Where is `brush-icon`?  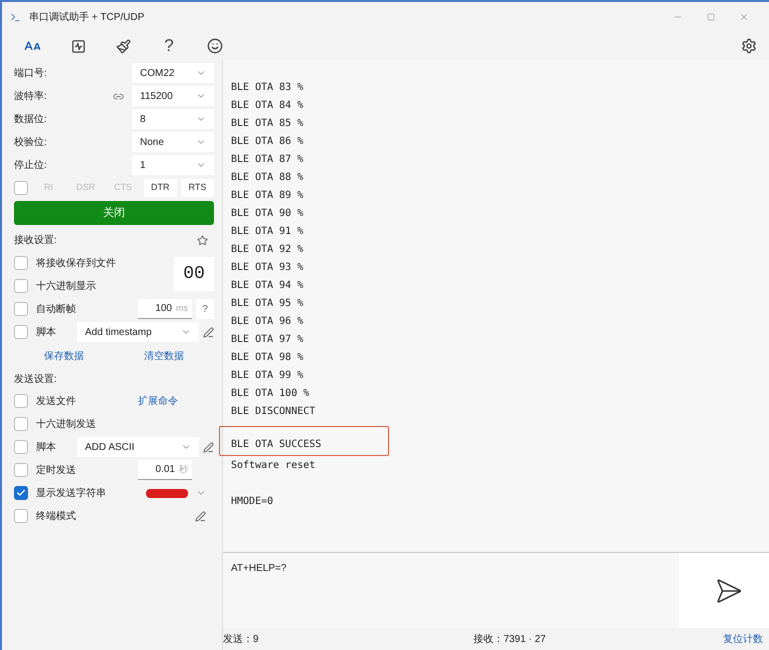
brush-icon is located at coordinates (123, 46).